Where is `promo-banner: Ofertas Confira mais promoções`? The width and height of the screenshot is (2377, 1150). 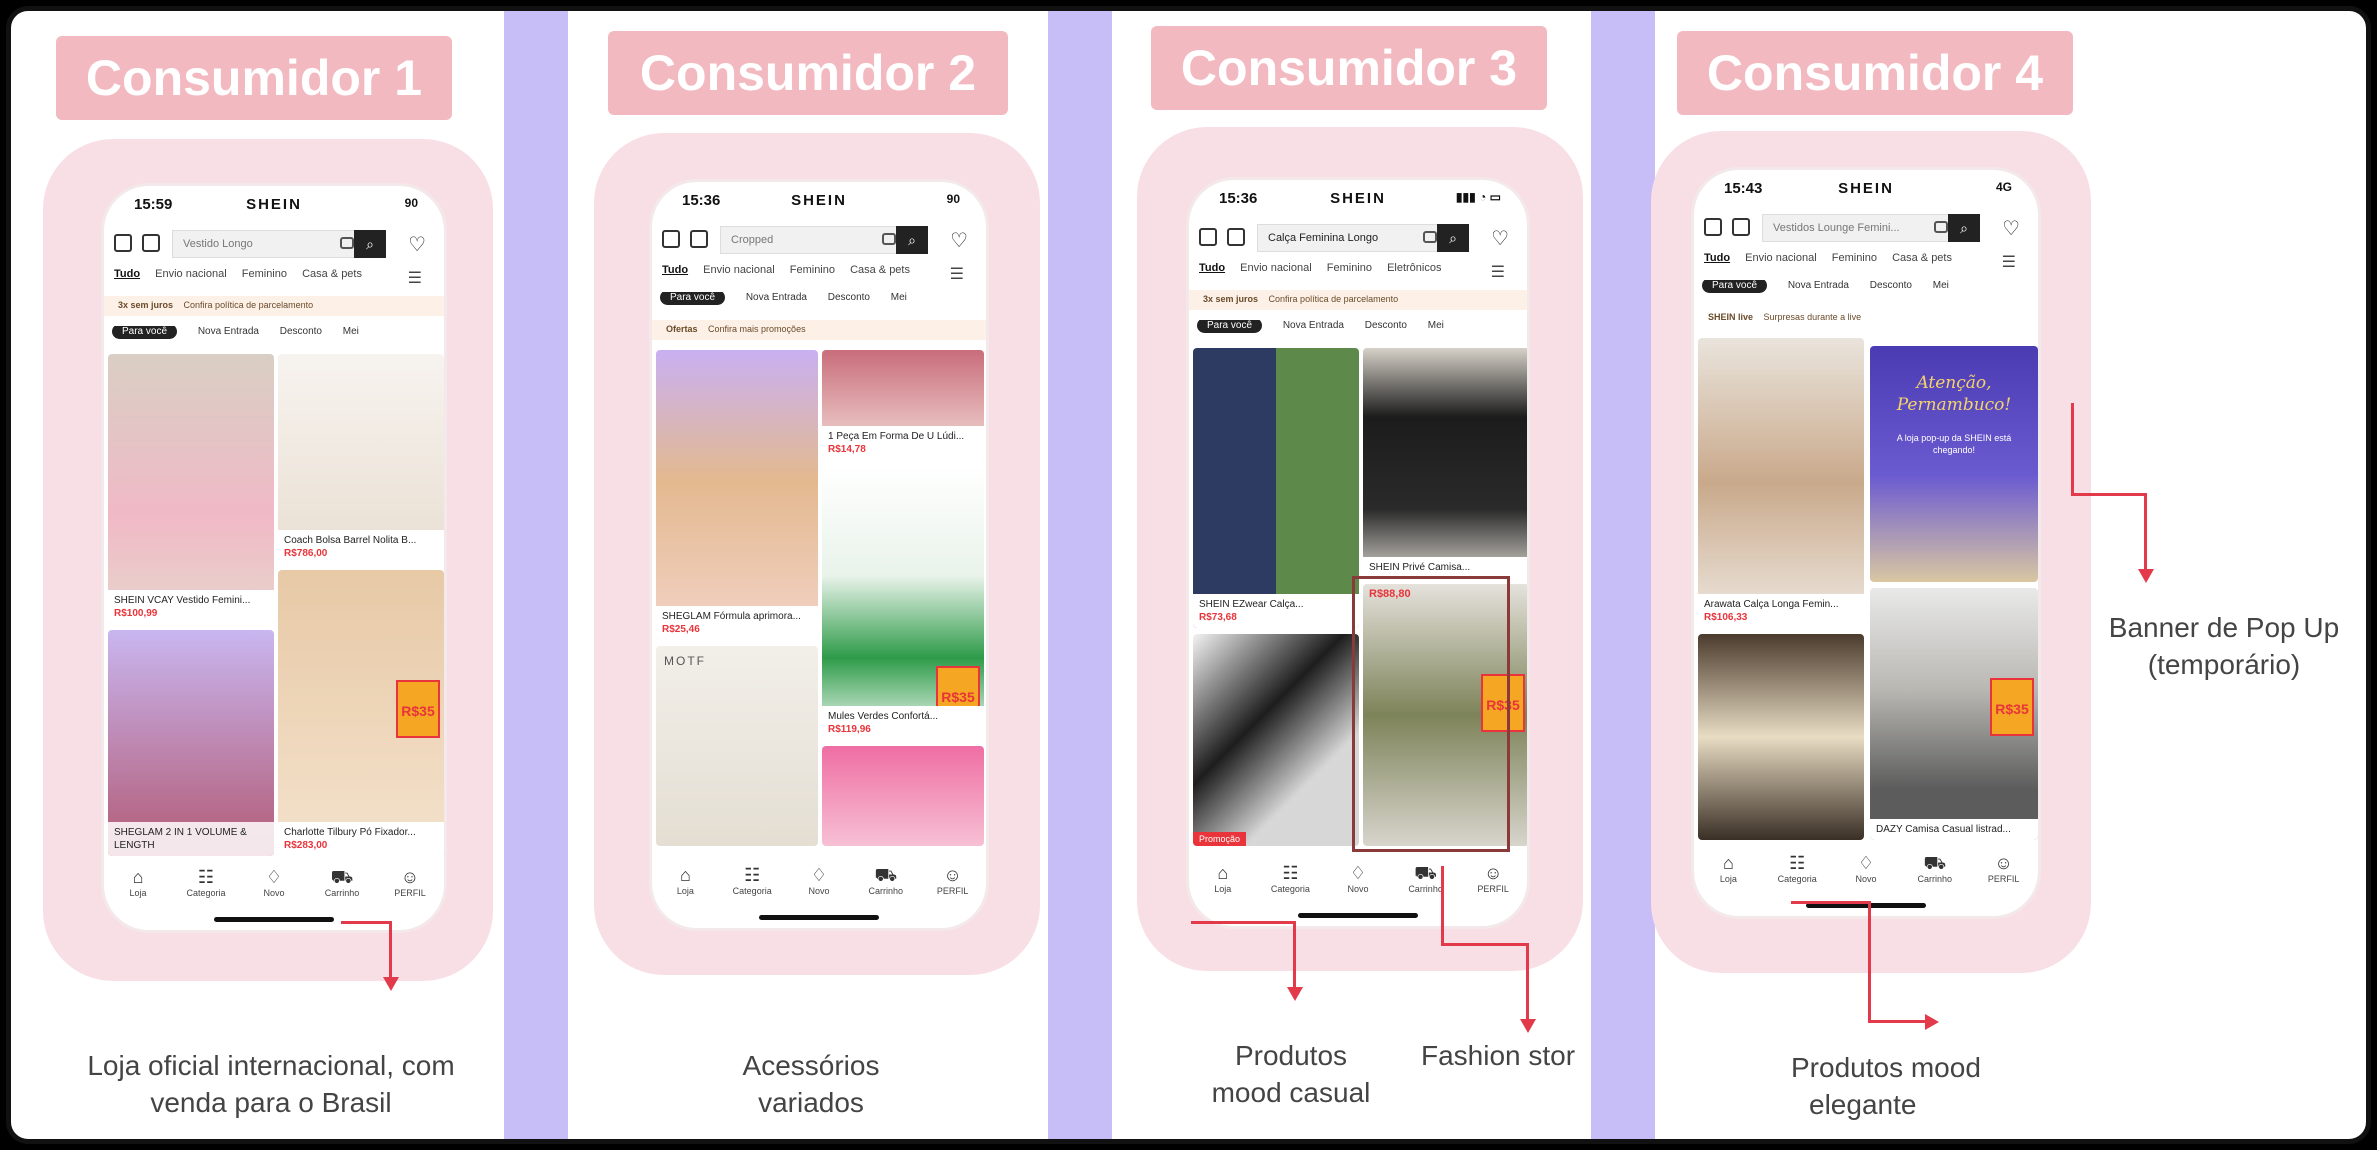
promo-banner: Ofertas Confira mais promoções is located at coordinates (819, 330).